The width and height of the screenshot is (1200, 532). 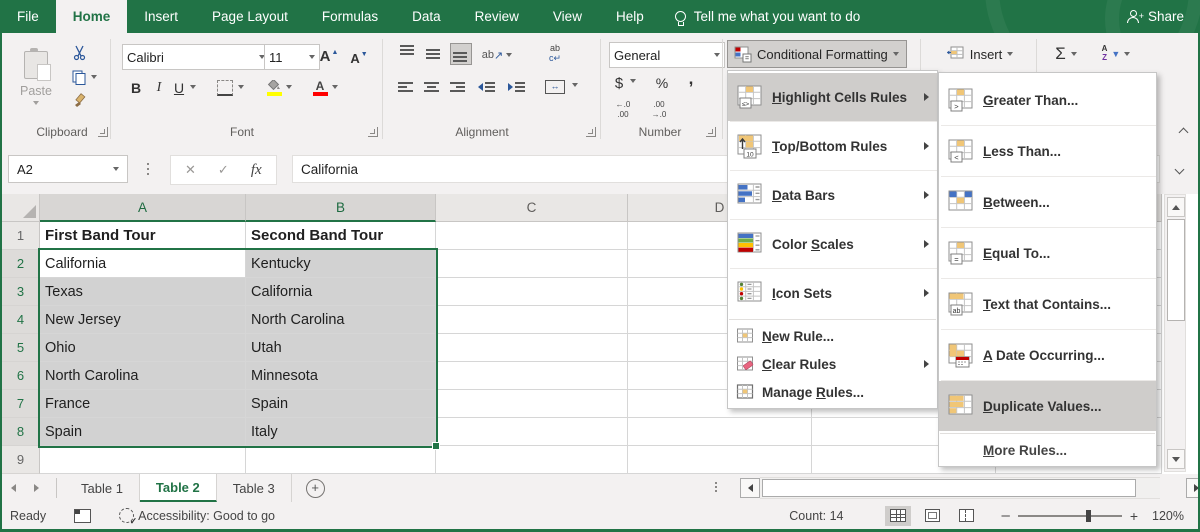 I want to click on align-top-button, so click(x=409, y=54).